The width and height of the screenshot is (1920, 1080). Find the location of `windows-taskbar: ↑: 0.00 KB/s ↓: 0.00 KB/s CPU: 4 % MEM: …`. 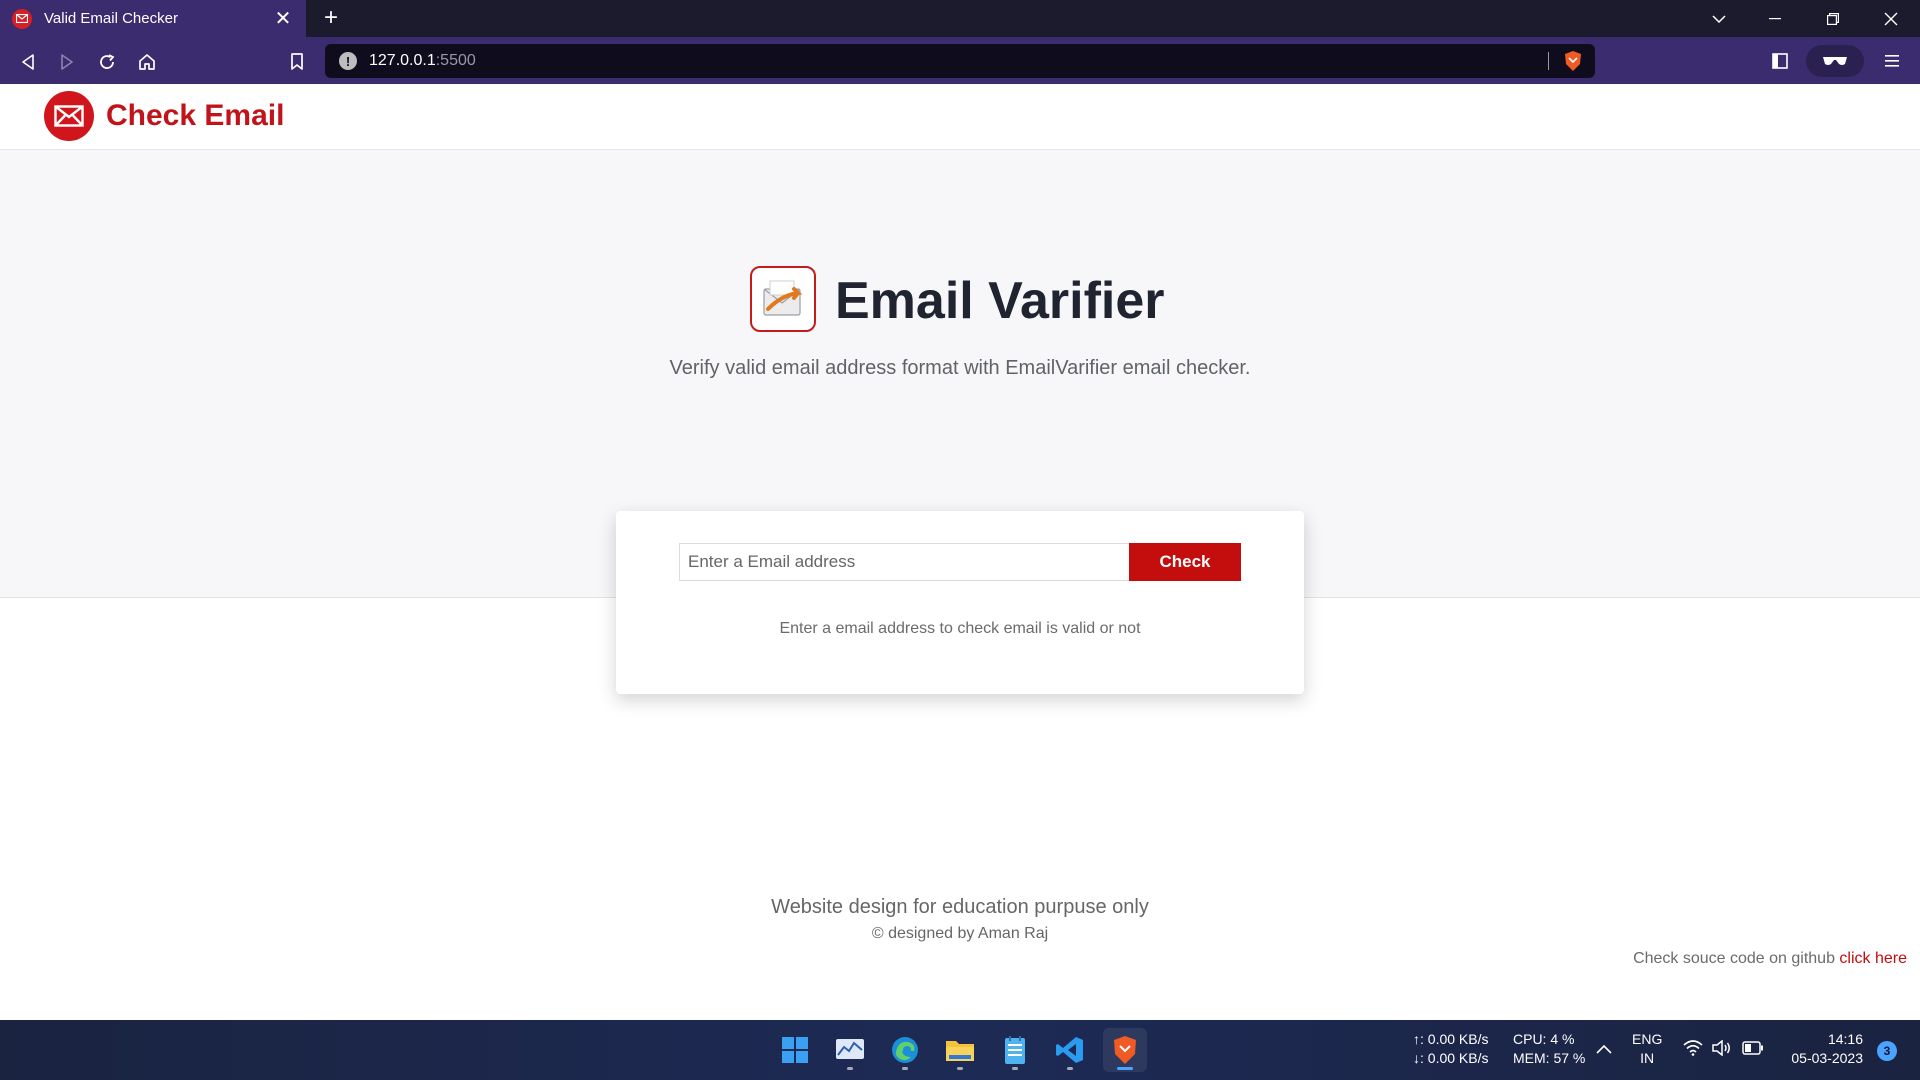

windows-taskbar: ↑: 0.00 KB/s ↓: 0.00 KB/s CPU: 4 % MEM: … is located at coordinates (960, 1050).